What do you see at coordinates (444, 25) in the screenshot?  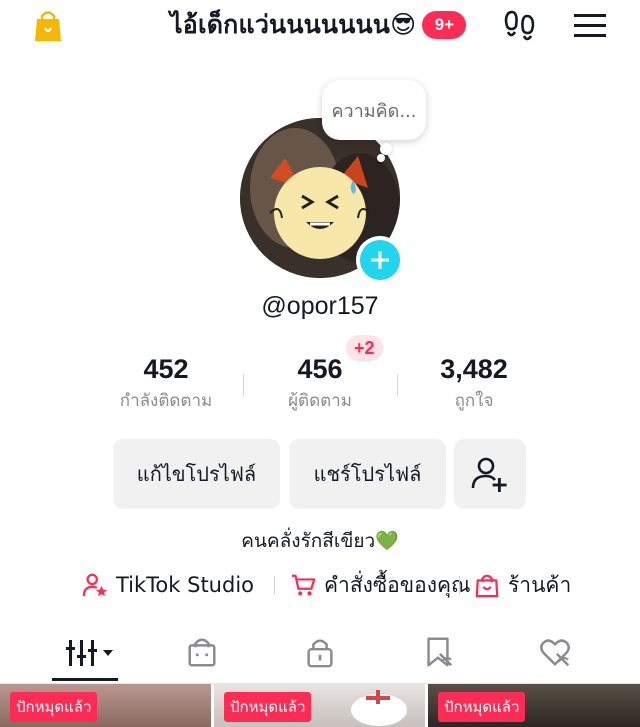 I see `notification-badge: 9+` at bounding box center [444, 25].